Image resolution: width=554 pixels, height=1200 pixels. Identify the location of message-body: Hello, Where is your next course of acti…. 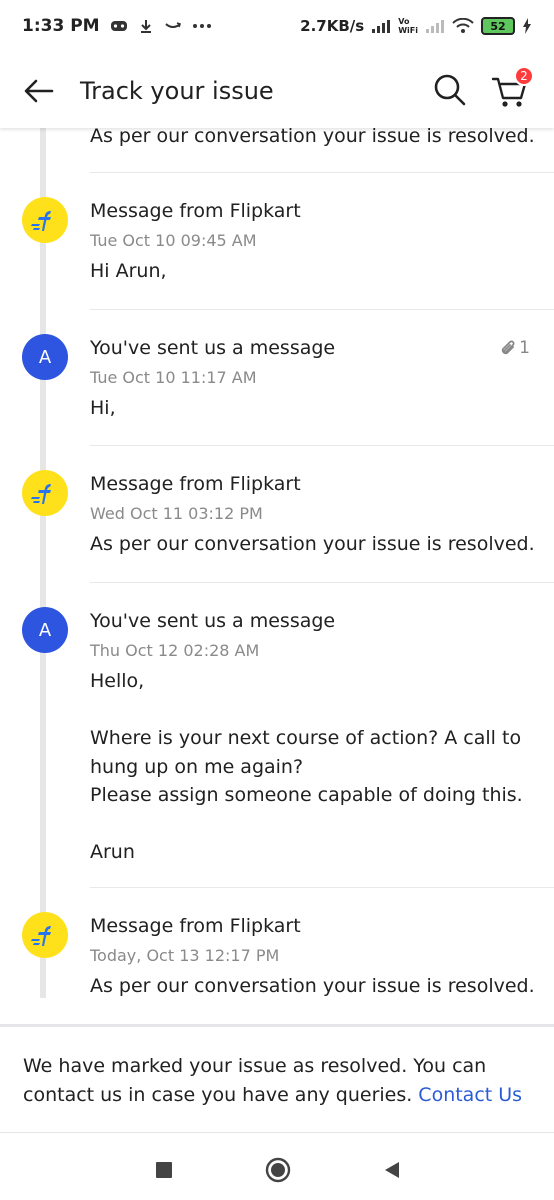
(306, 766).